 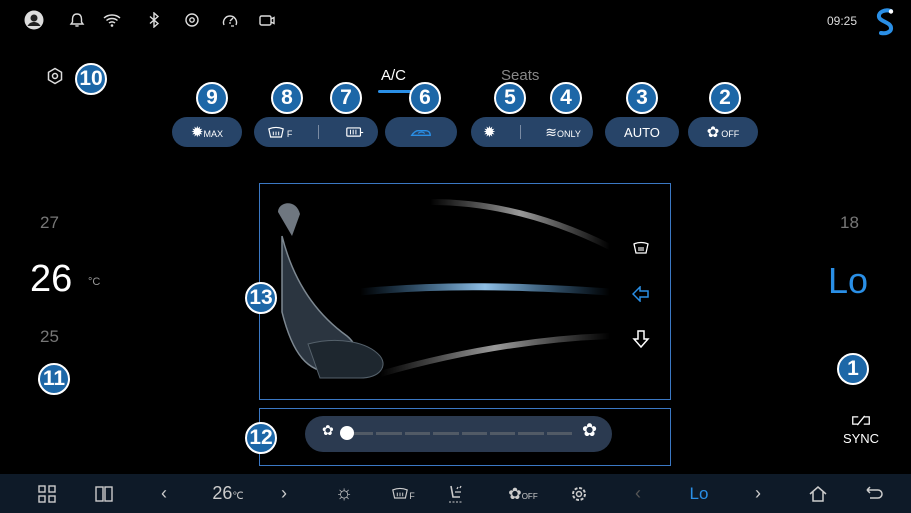 I want to click on rear-window-defrost-icon, so click(x=355, y=131).